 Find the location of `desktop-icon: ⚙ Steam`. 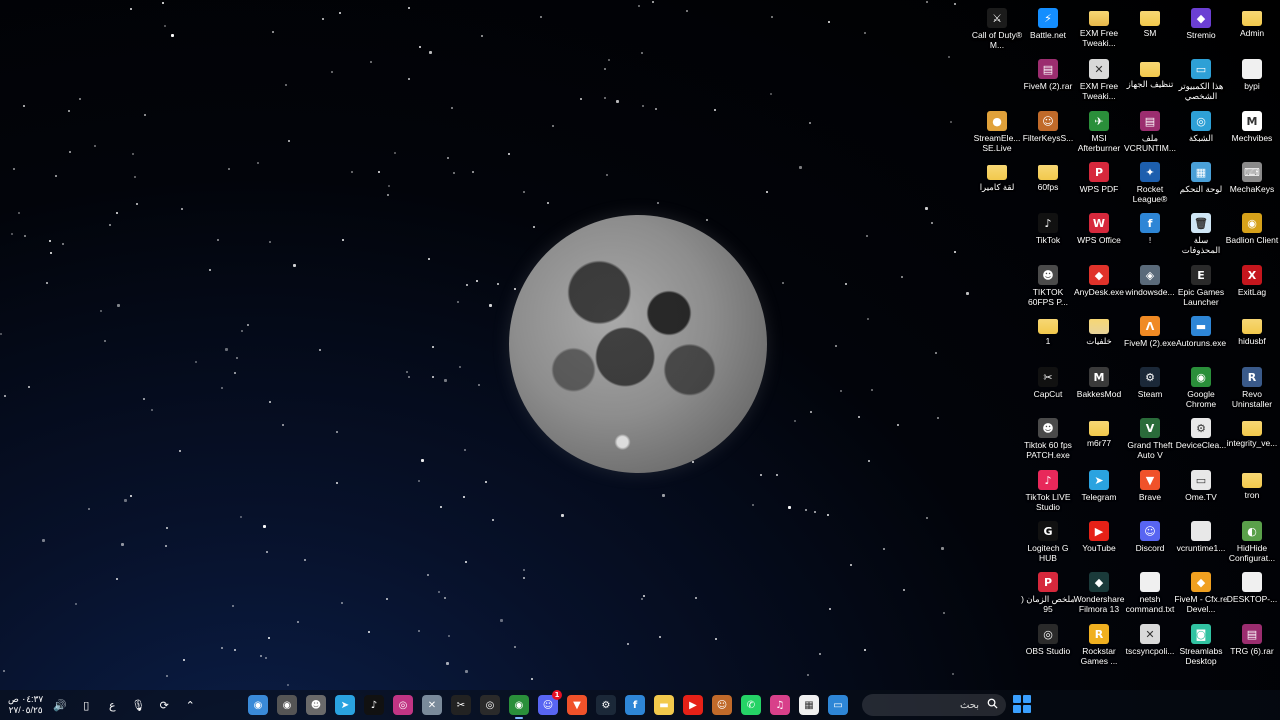

desktop-icon: ⚙ Steam is located at coordinates (1150, 386).